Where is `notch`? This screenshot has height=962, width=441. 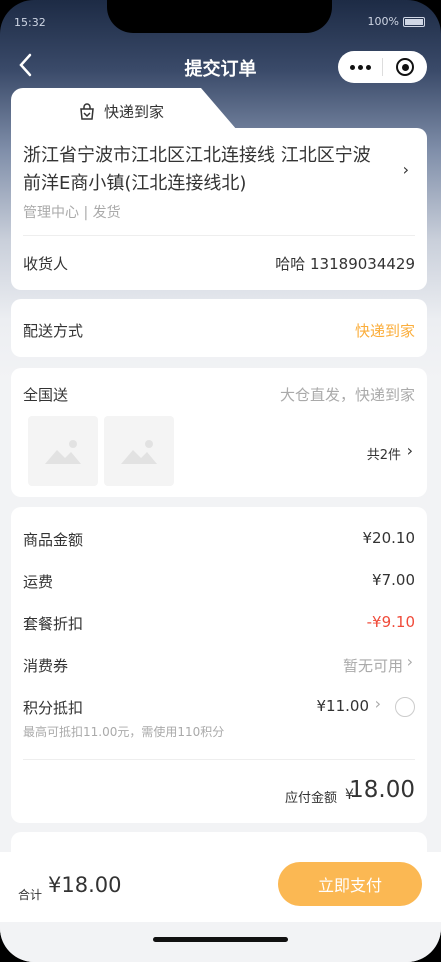 notch is located at coordinates (219, 16).